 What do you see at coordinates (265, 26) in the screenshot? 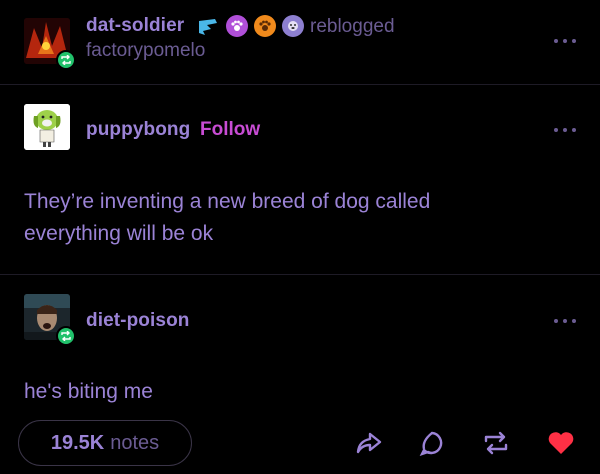
I see `paw-orange-badge-icon` at bounding box center [265, 26].